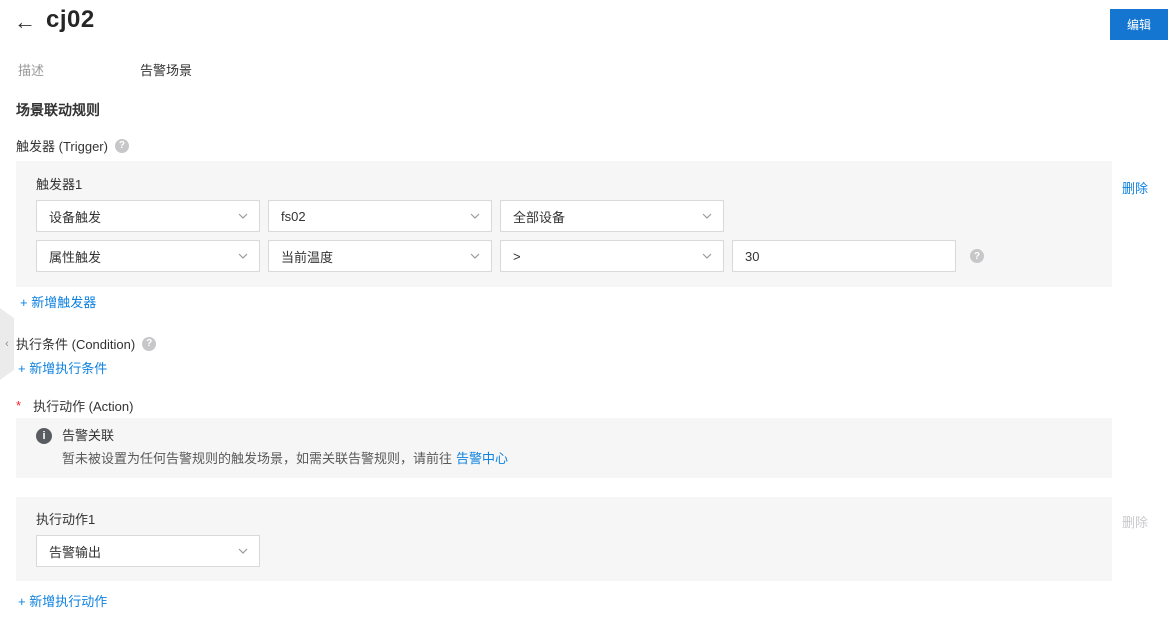  What do you see at coordinates (75, 217) in the screenshot?
I see `trigger-type-value: 设备触发` at bounding box center [75, 217].